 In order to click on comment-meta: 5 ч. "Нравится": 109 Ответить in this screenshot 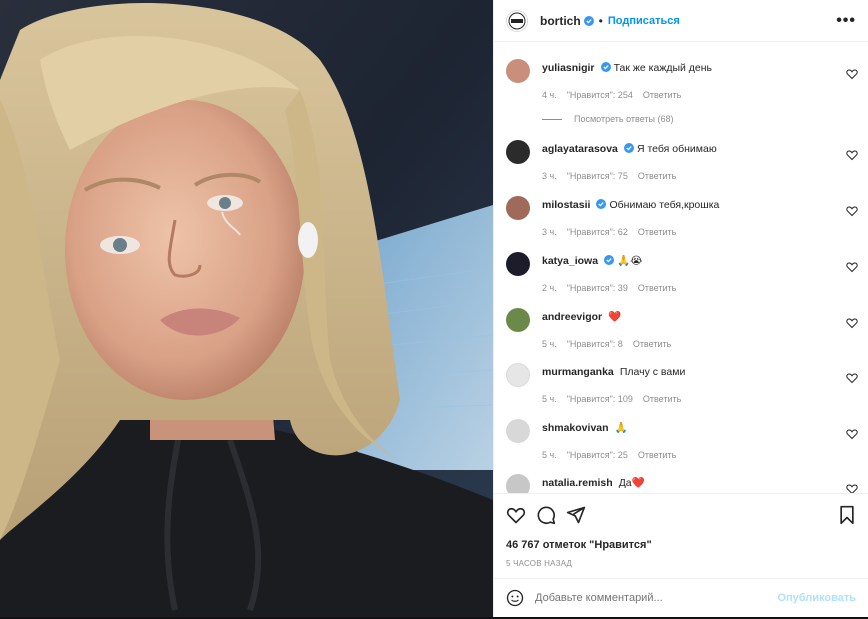, I will do `click(700, 399)`.